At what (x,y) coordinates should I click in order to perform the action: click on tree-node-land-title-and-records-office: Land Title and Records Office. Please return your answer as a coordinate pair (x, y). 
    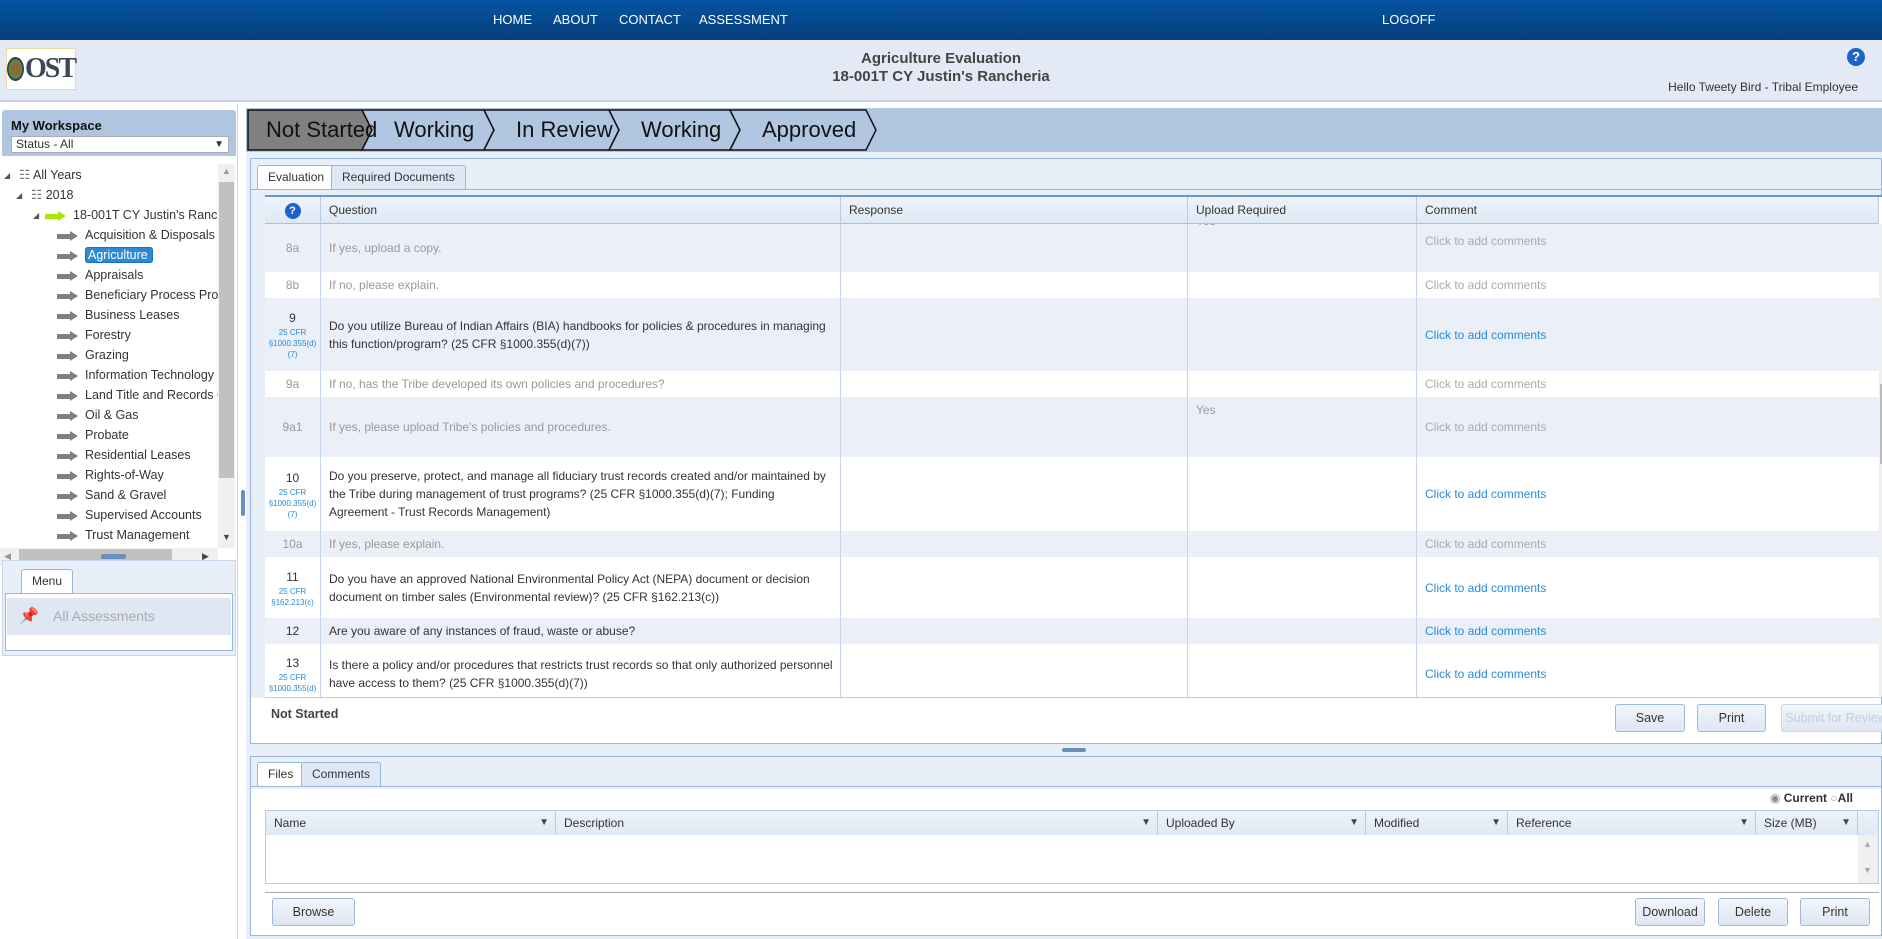
    Looking at the image, I should click on (137, 395).